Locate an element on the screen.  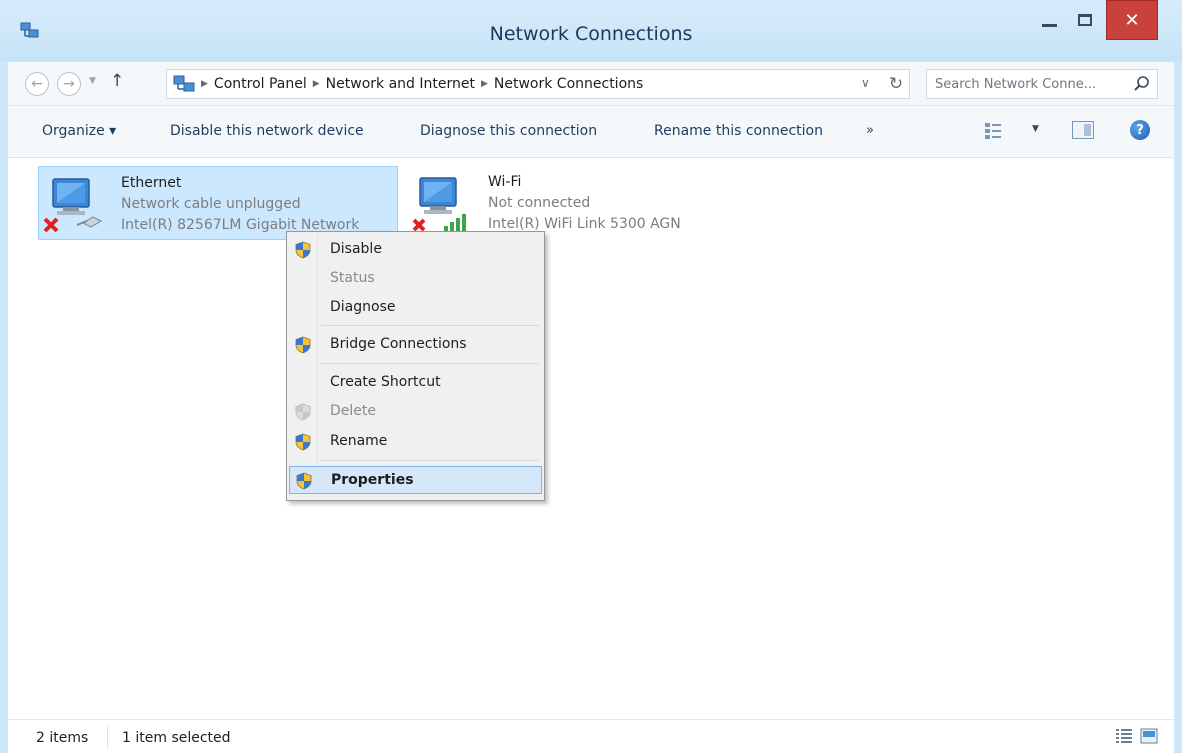
search-input is located at coordinates (1030, 84).